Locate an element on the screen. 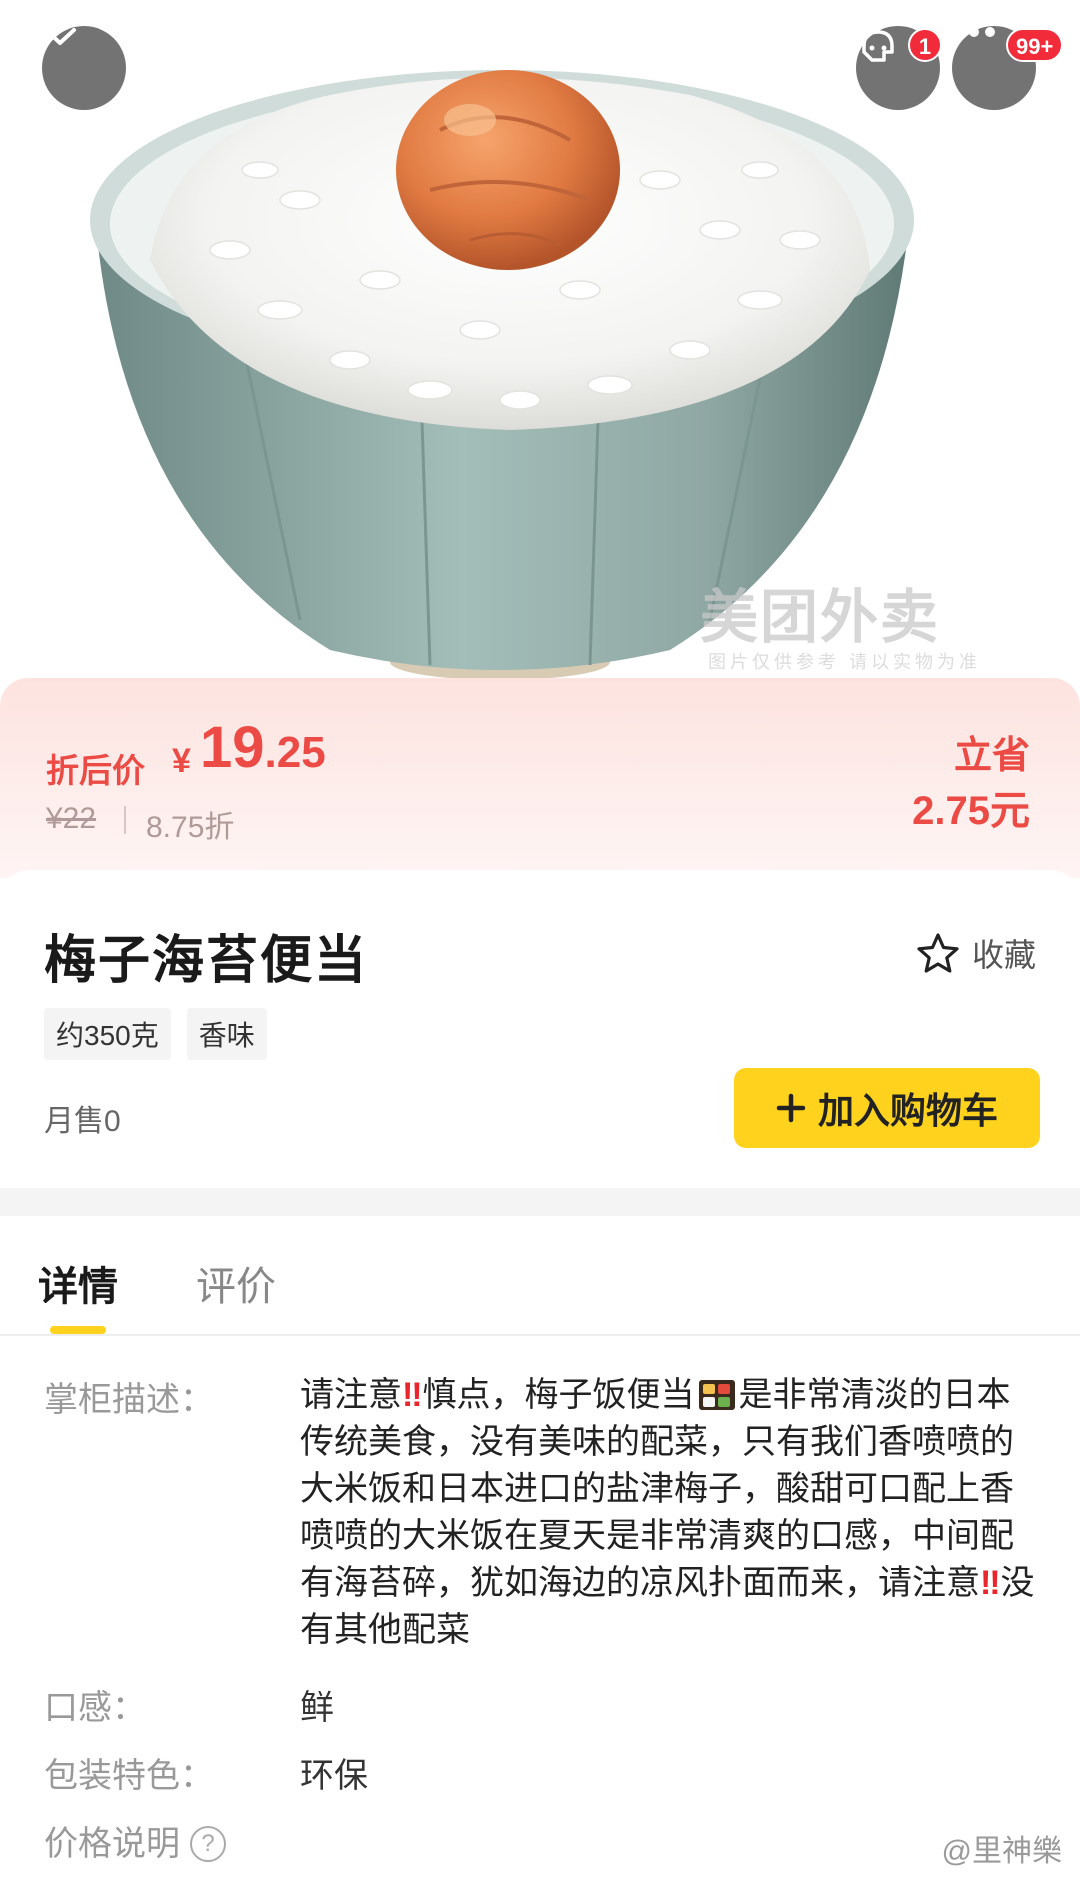 The image size is (1080, 1878). discounted-price: 19.25 is located at coordinates (263, 747).